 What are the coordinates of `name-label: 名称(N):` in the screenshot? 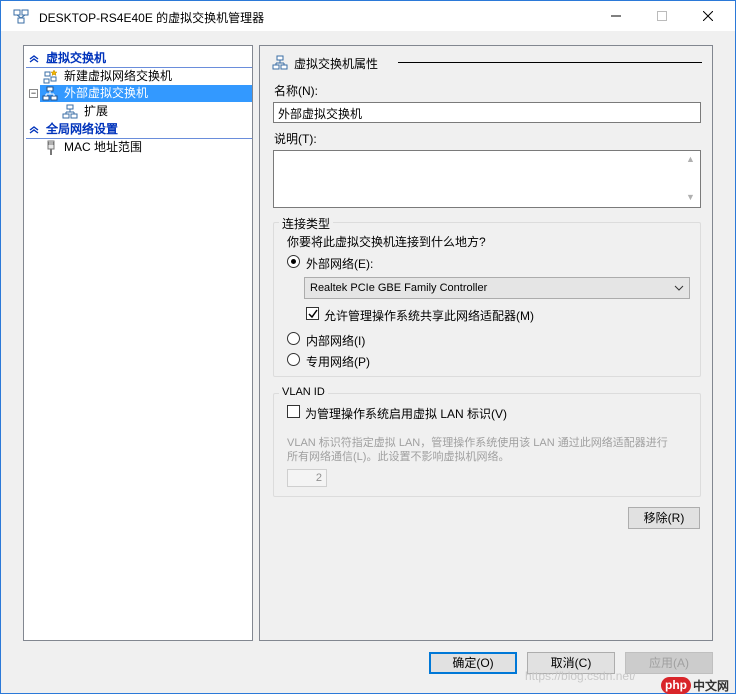 It's located at (296, 91).